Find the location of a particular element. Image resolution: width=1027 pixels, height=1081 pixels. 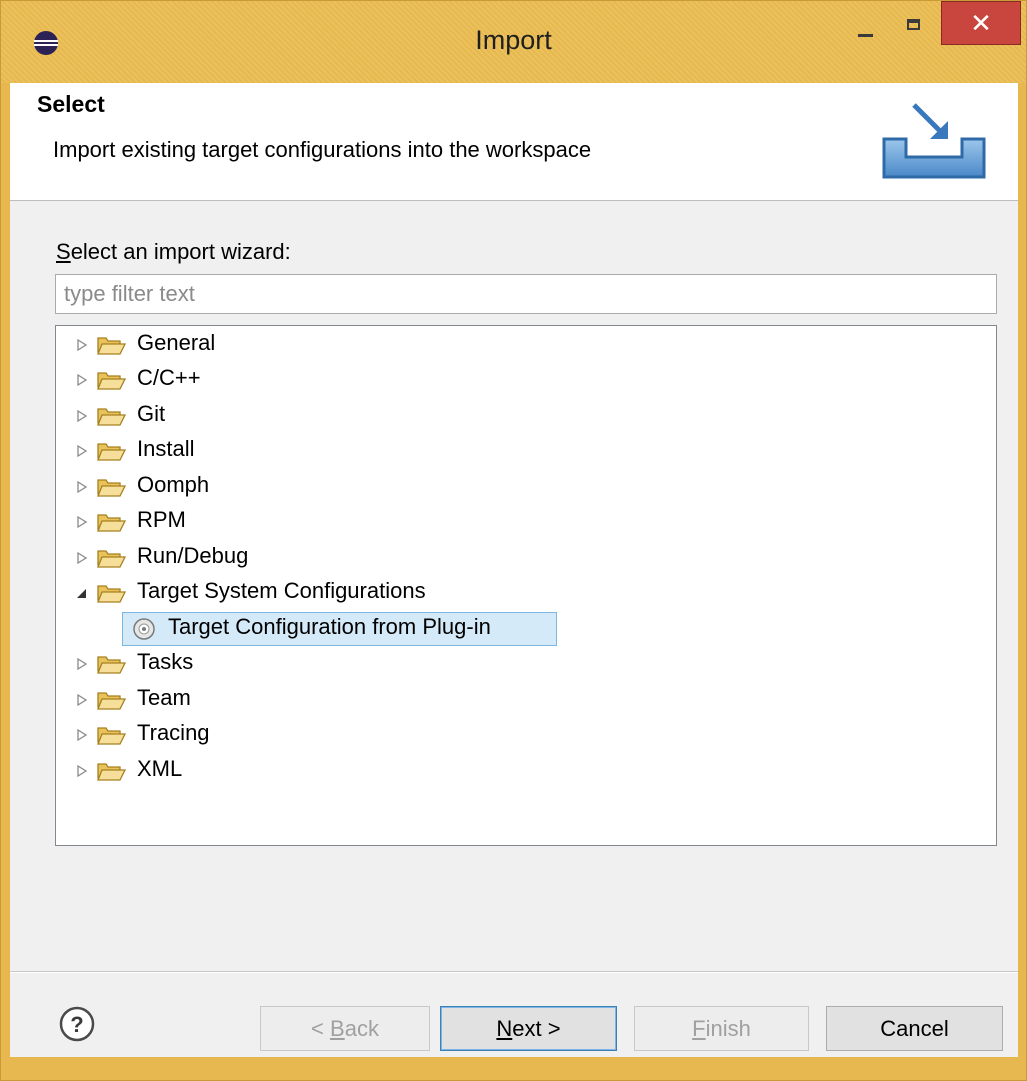

tree-item-xml: XML is located at coordinates (526, 771).